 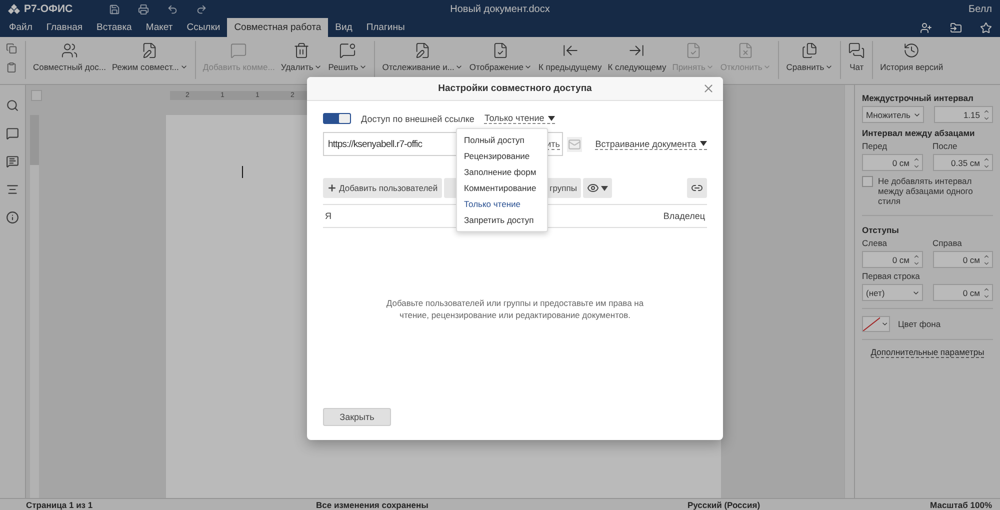 What do you see at coordinates (502, 140) in the screenshot?
I see `menu-item: Полный доступ` at bounding box center [502, 140].